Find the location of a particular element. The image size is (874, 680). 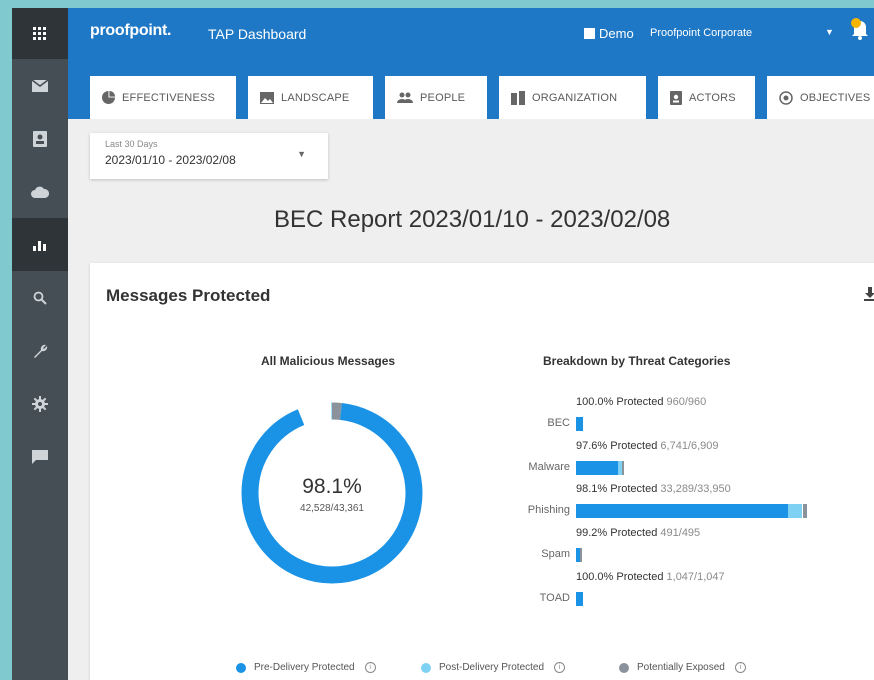

category-protected-text: 97.6% Protected is located at coordinates (617, 446).